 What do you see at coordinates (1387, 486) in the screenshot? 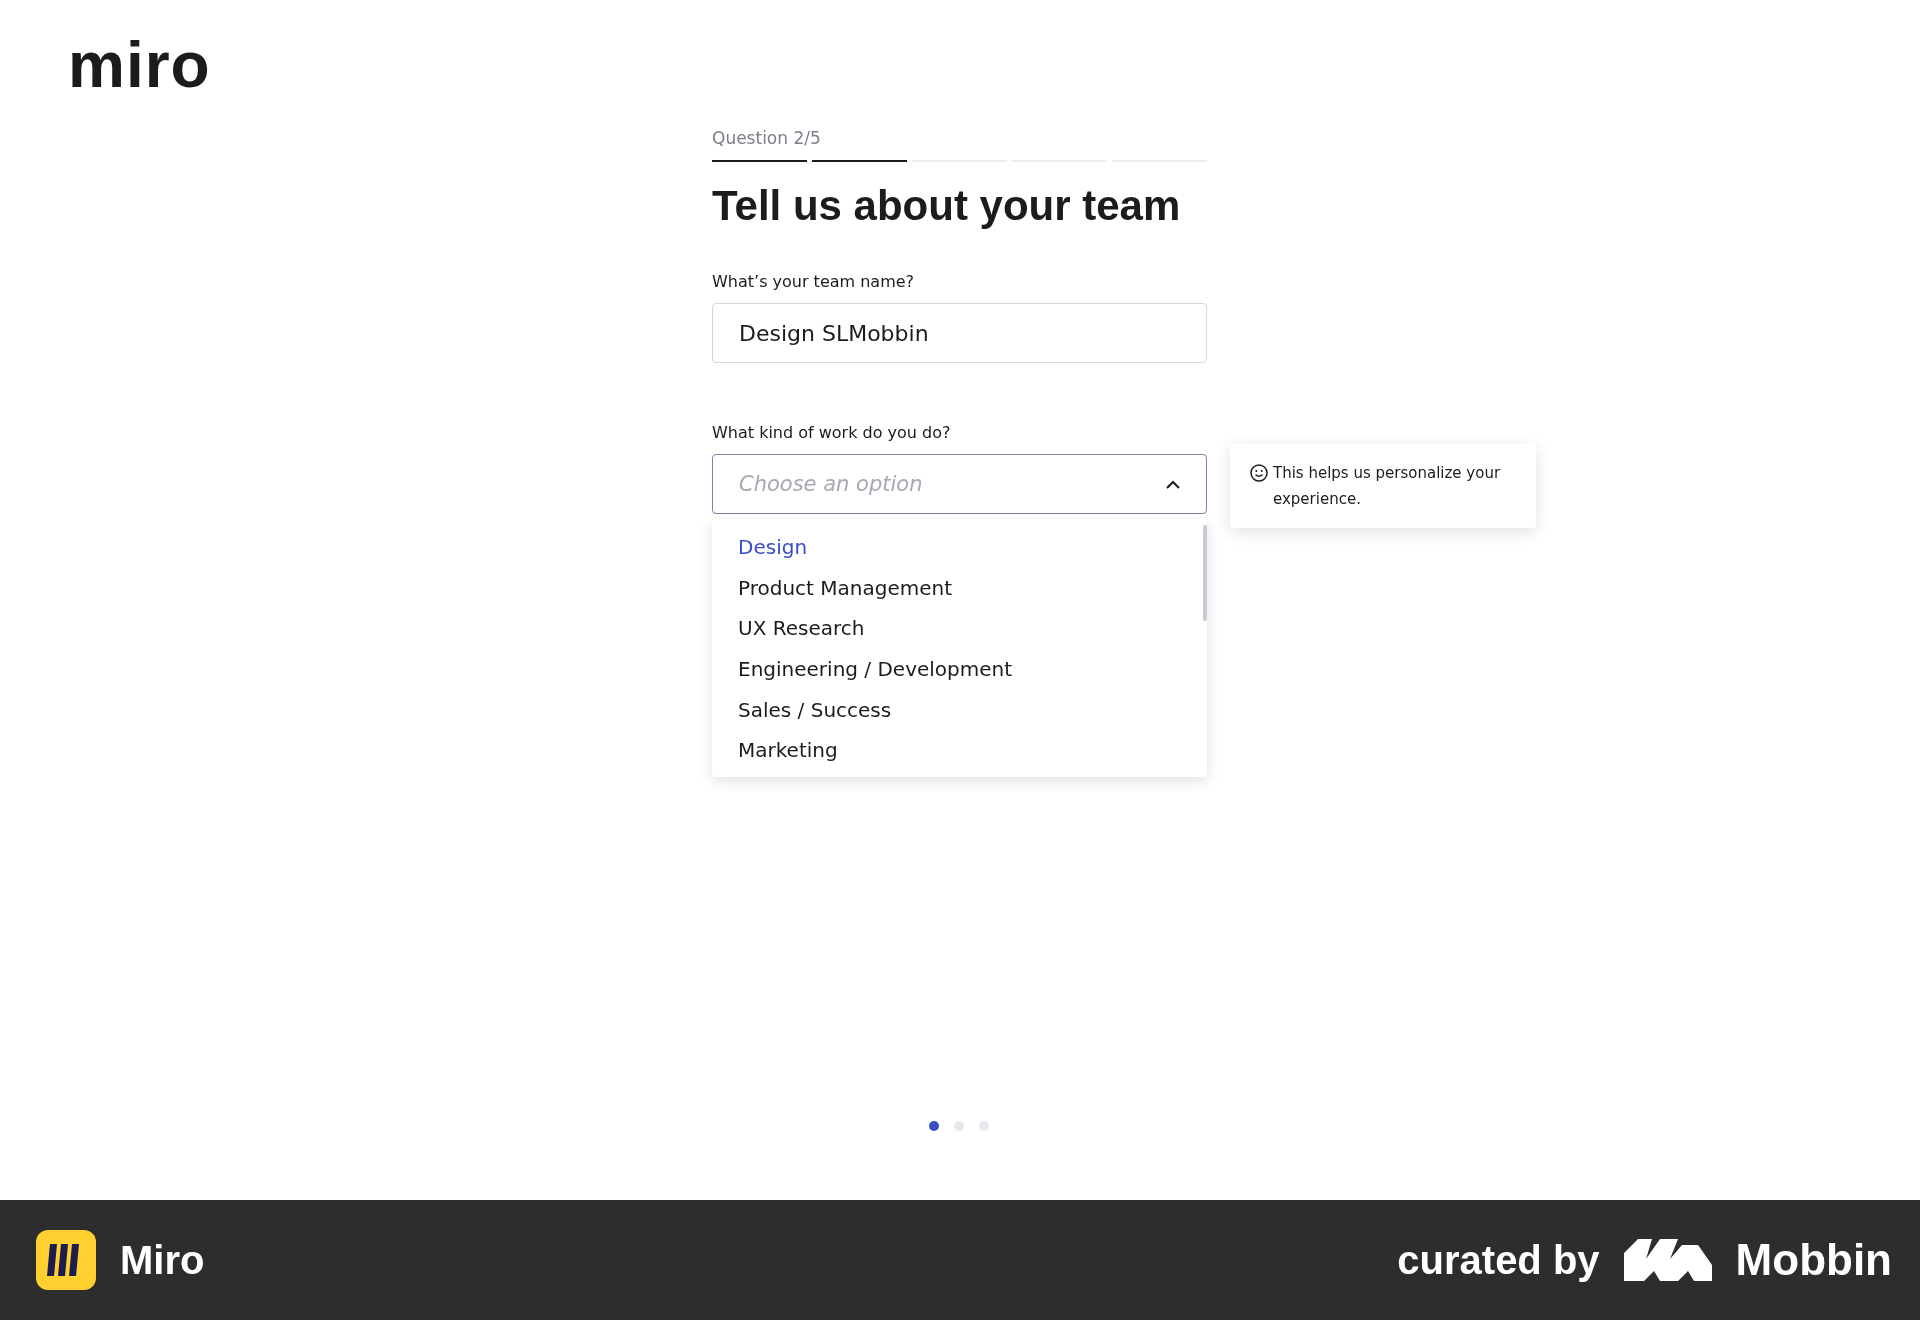
I see `tooltip-text: This helps us personalize your experience.` at bounding box center [1387, 486].